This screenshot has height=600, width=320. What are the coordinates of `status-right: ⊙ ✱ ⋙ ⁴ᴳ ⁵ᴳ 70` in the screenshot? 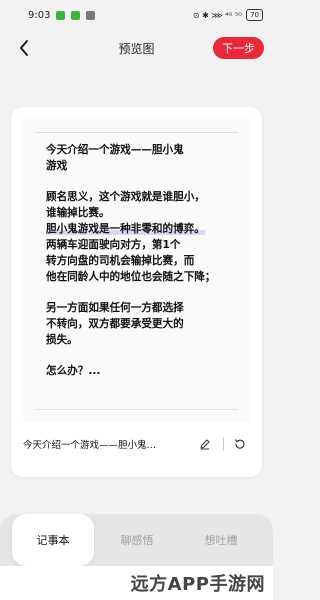 It's located at (228, 15).